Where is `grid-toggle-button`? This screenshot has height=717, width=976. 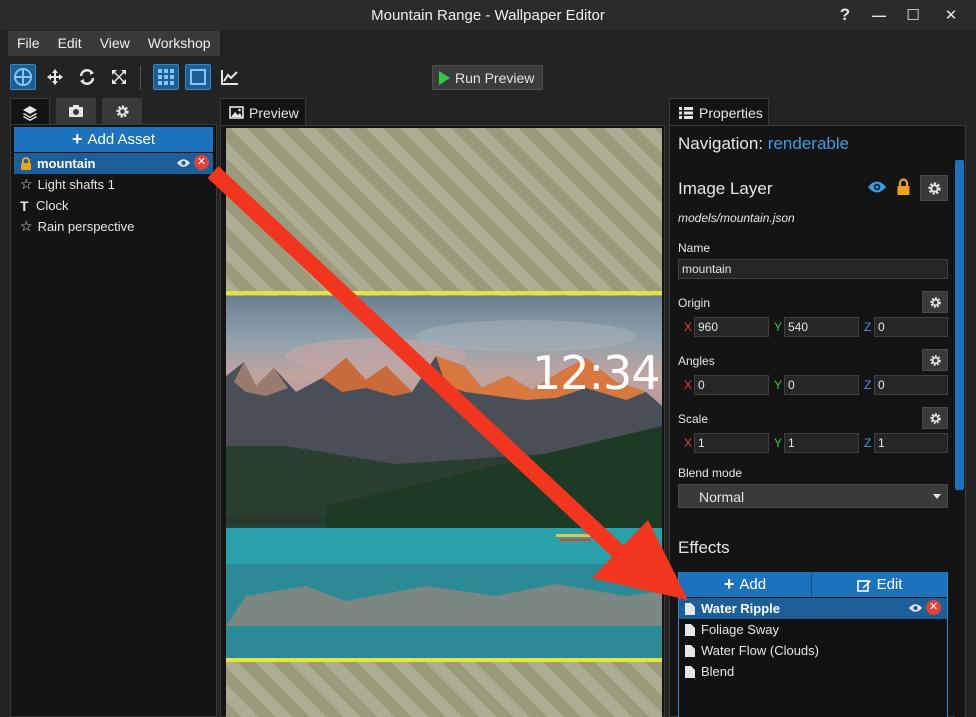 grid-toggle-button is located at coordinates (166, 77).